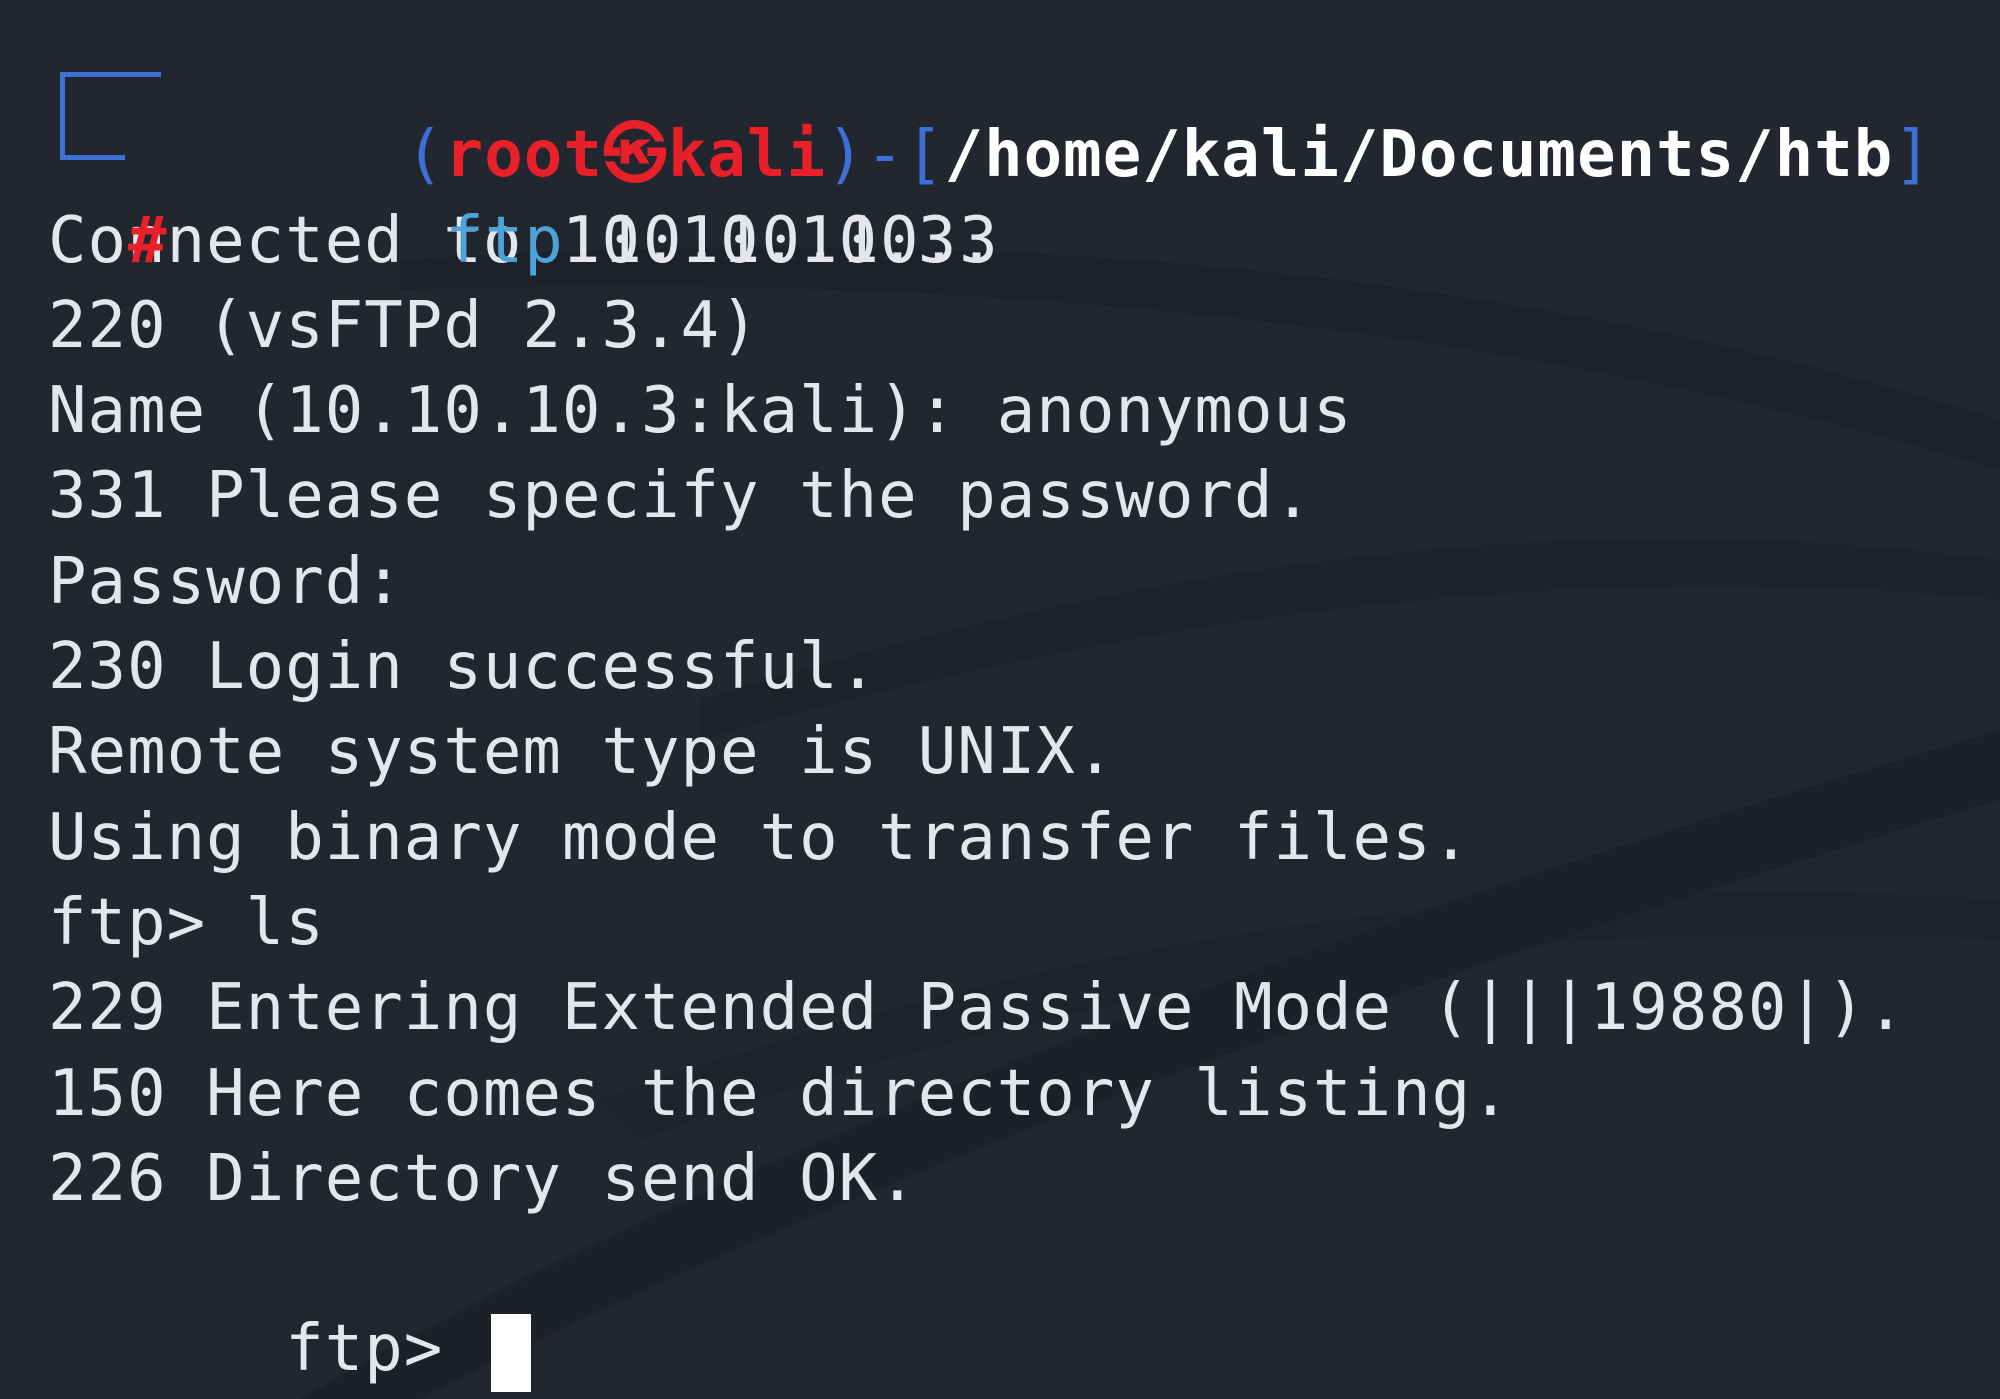  I want to click on command-argument: 10.10.10.3, so click(801, 240).